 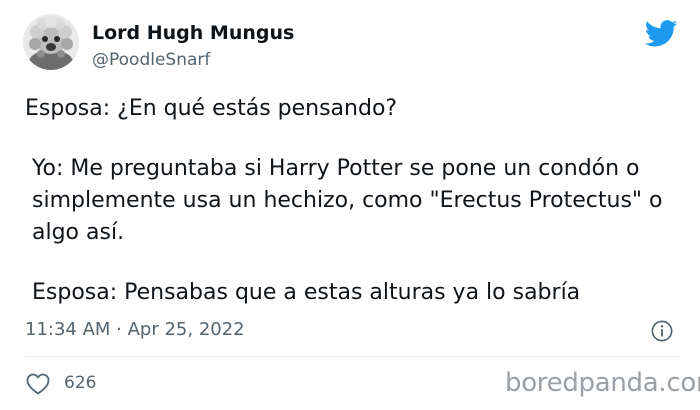 I want to click on twitter-bird-icon, so click(x=661, y=33).